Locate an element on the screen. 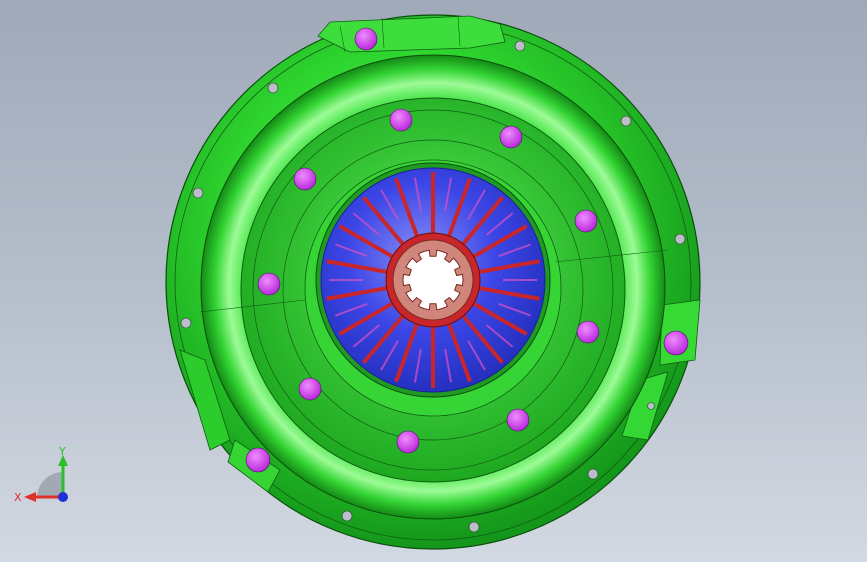 This screenshot has height=562, width=867. triad-quadrant is located at coordinates (50, 484).